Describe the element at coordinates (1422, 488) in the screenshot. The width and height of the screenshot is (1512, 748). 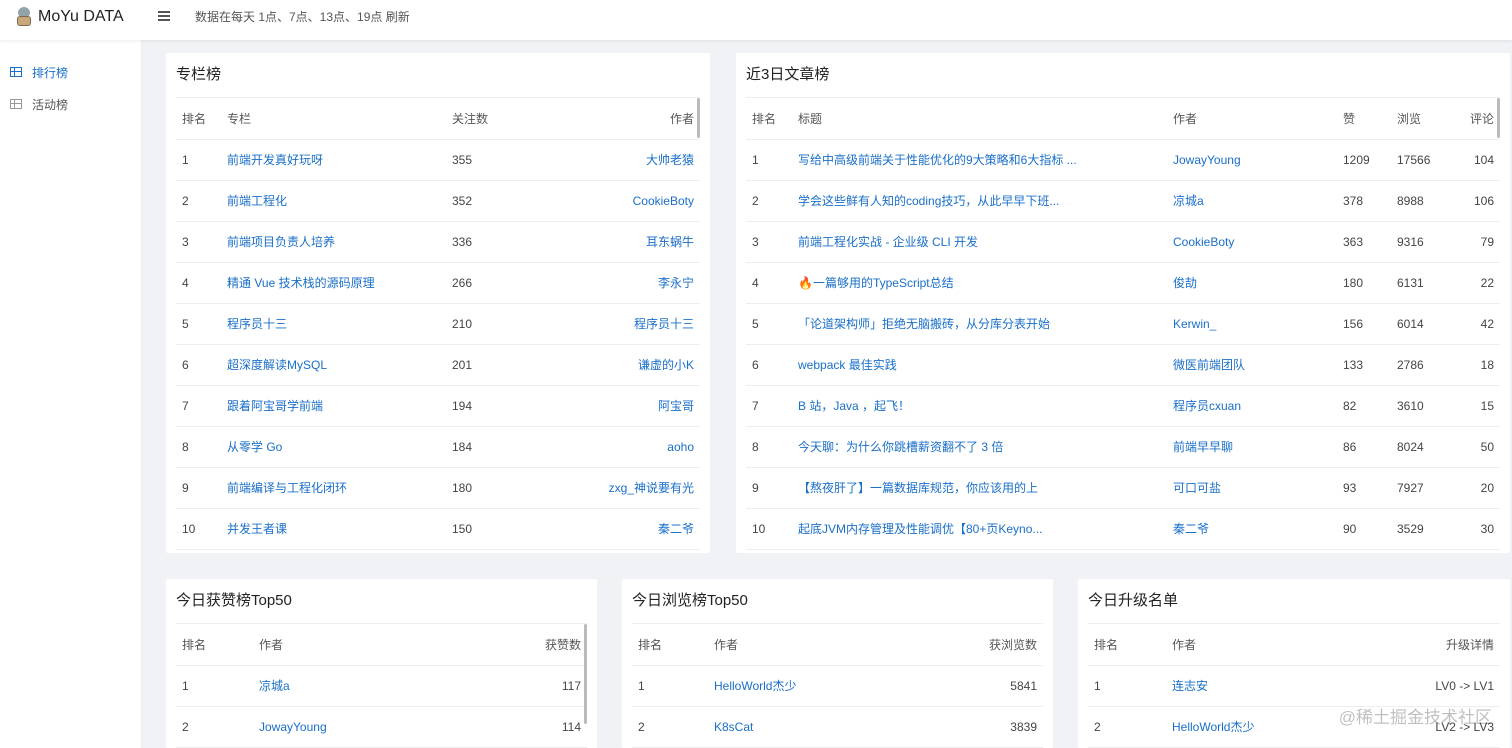
I see `views-cell: 7927` at that location.